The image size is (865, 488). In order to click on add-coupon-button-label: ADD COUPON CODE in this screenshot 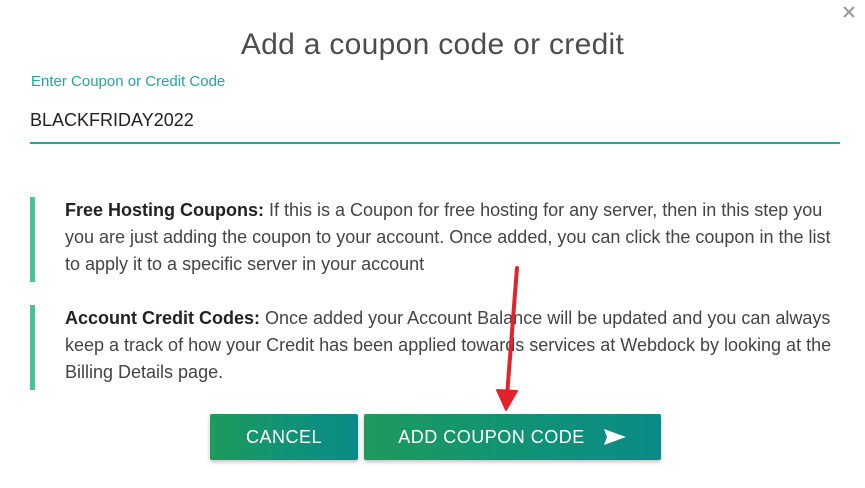, I will do `click(491, 436)`.